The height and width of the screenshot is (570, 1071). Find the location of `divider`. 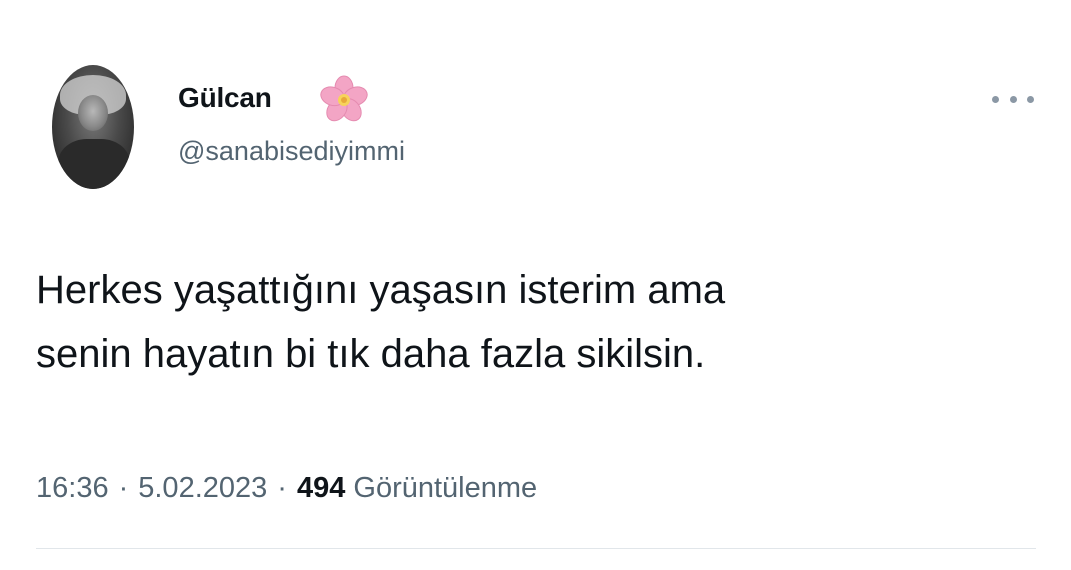

divider is located at coordinates (536, 548).